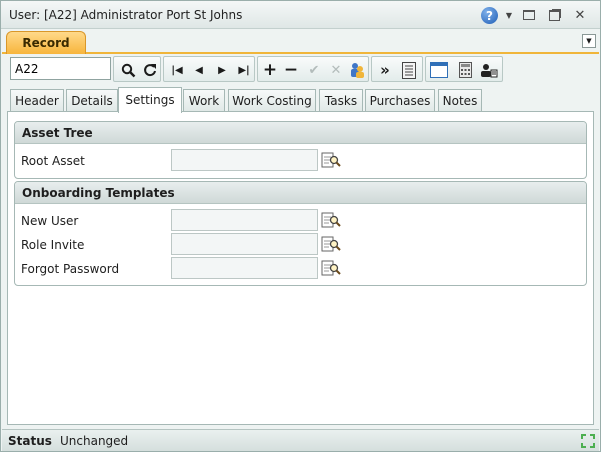 The image size is (601, 452). What do you see at coordinates (244, 160) in the screenshot?
I see `root-asset-field` at bounding box center [244, 160].